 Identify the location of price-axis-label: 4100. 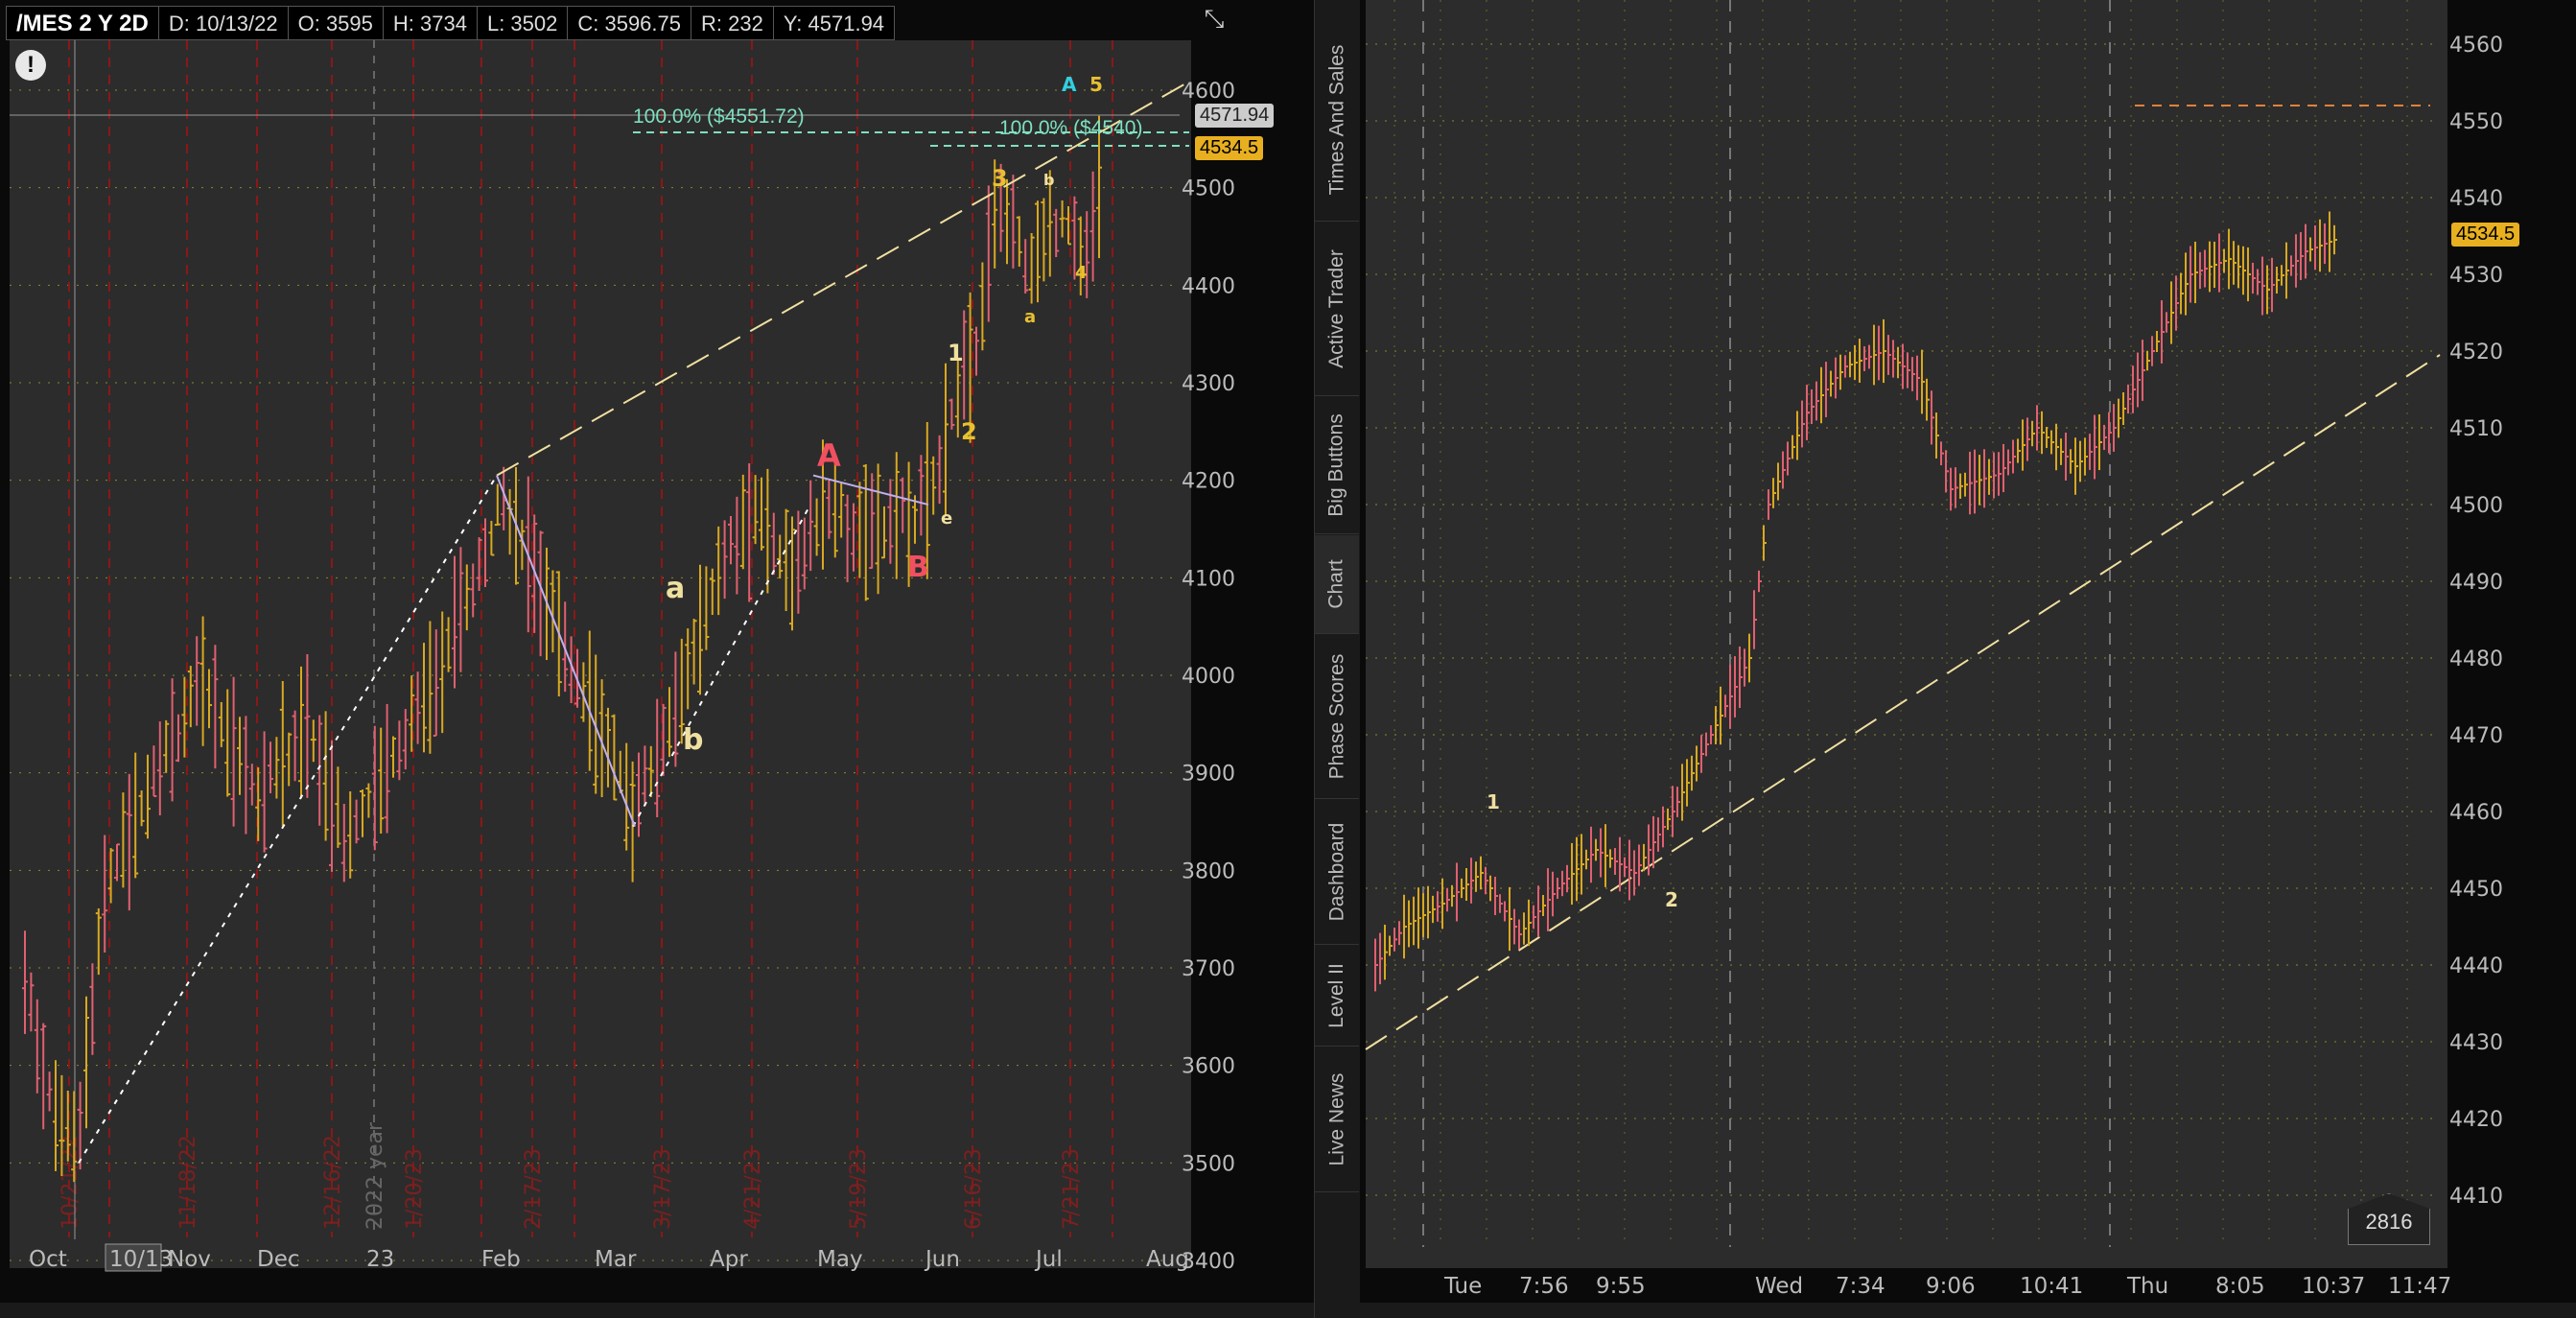
(1208, 579).